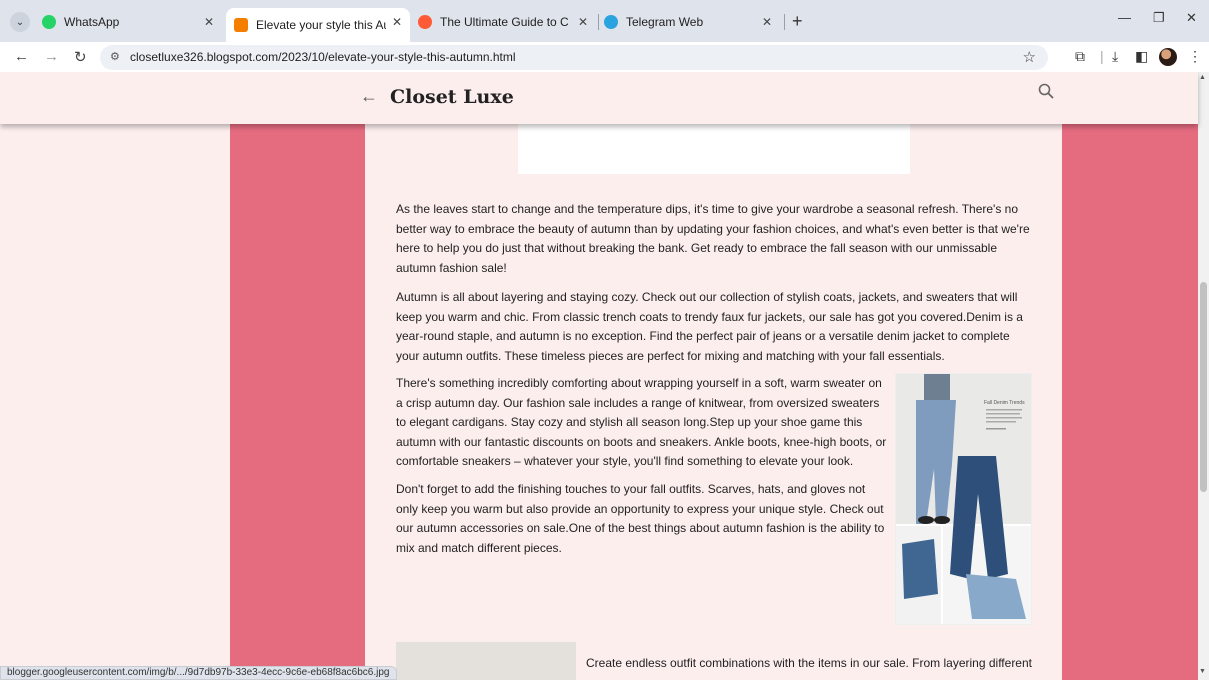 The width and height of the screenshot is (1209, 680). Describe the element at coordinates (797, 21) in the screenshot. I see `new-tab-plus-icon: +` at that location.